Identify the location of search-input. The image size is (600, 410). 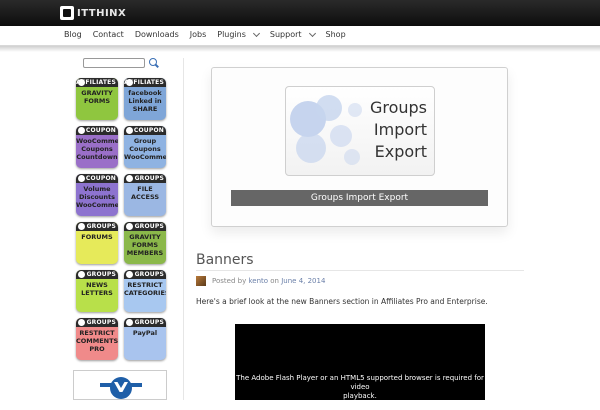
(114, 63).